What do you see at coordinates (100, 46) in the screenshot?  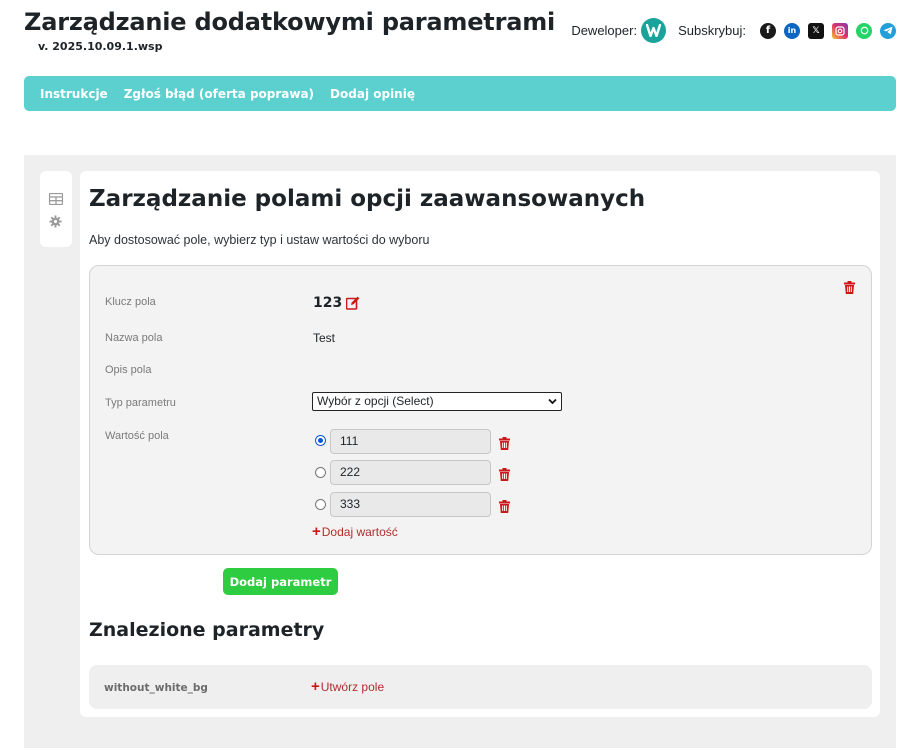 I see `version-label: v. 2025.10.09.1.wsp` at bounding box center [100, 46].